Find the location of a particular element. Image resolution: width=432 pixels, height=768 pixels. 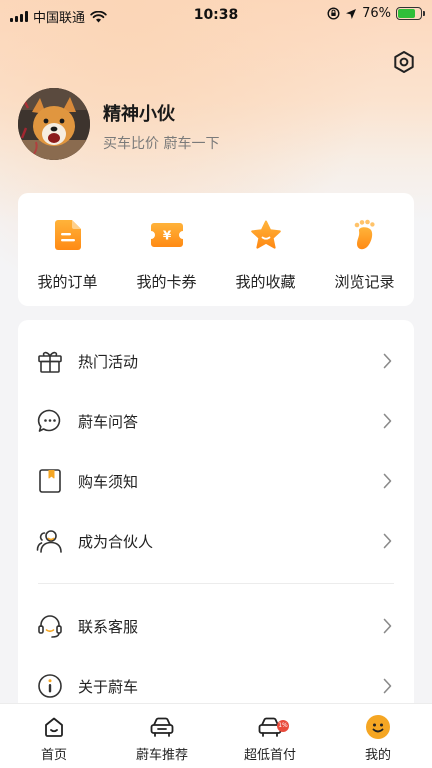

footprint-icon is located at coordinates (365, 235).